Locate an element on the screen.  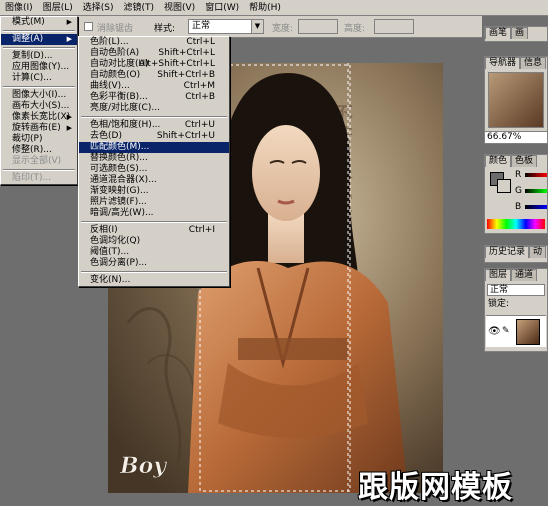
menu-item-label: 裁切(P) is located at coordinates (27, 139).